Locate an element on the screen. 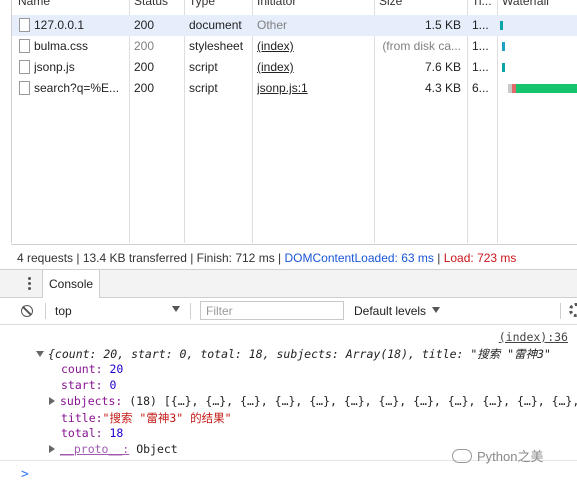  chat-bubble-icon is located at coordinates (462, 456).